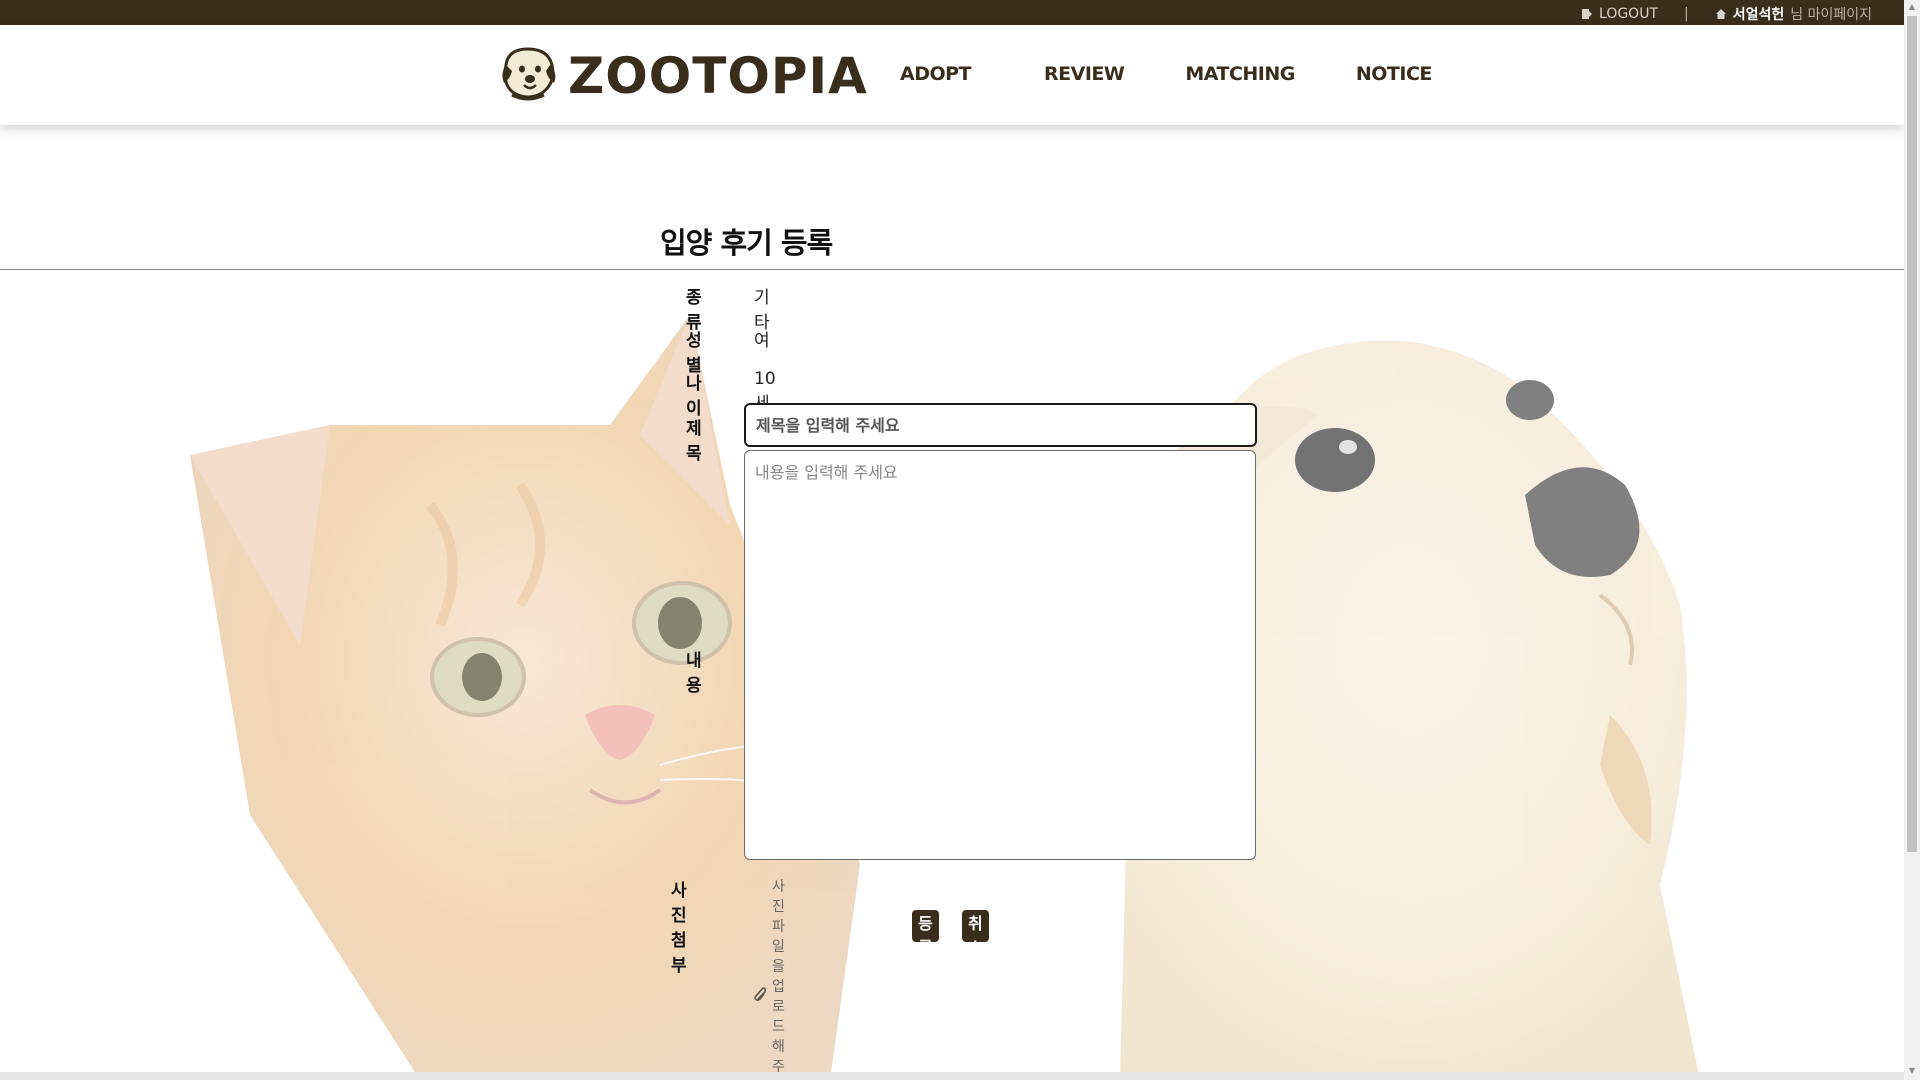 This screenshot has width=1920, height=1080. Describe the element at coordinates (694, 441) in the screenshot. I see `subject-label: 제목` at that location.